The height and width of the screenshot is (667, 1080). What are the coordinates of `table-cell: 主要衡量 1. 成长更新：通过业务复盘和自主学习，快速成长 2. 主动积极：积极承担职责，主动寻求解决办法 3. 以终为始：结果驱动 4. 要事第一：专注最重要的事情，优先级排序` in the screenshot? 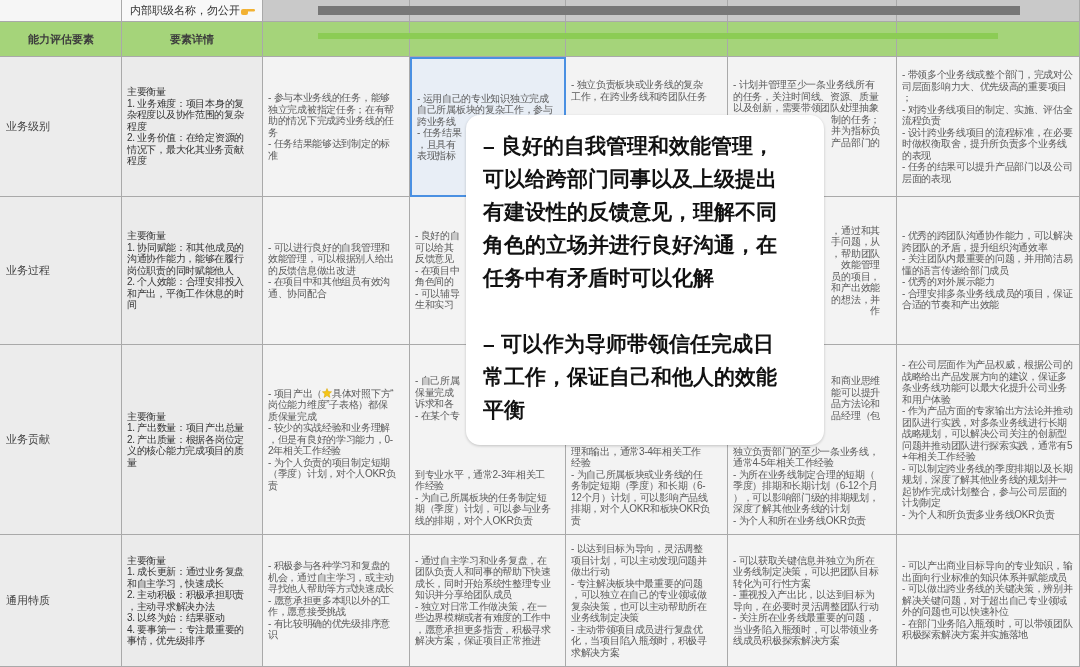 It's located at (192, 601).